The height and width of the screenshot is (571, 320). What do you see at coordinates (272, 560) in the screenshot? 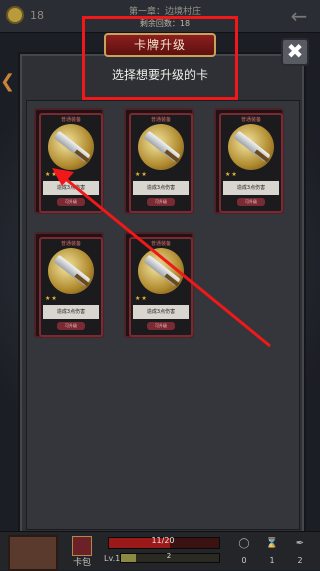
I see `hourglass-value: 1` at bounding box center [272, 560].